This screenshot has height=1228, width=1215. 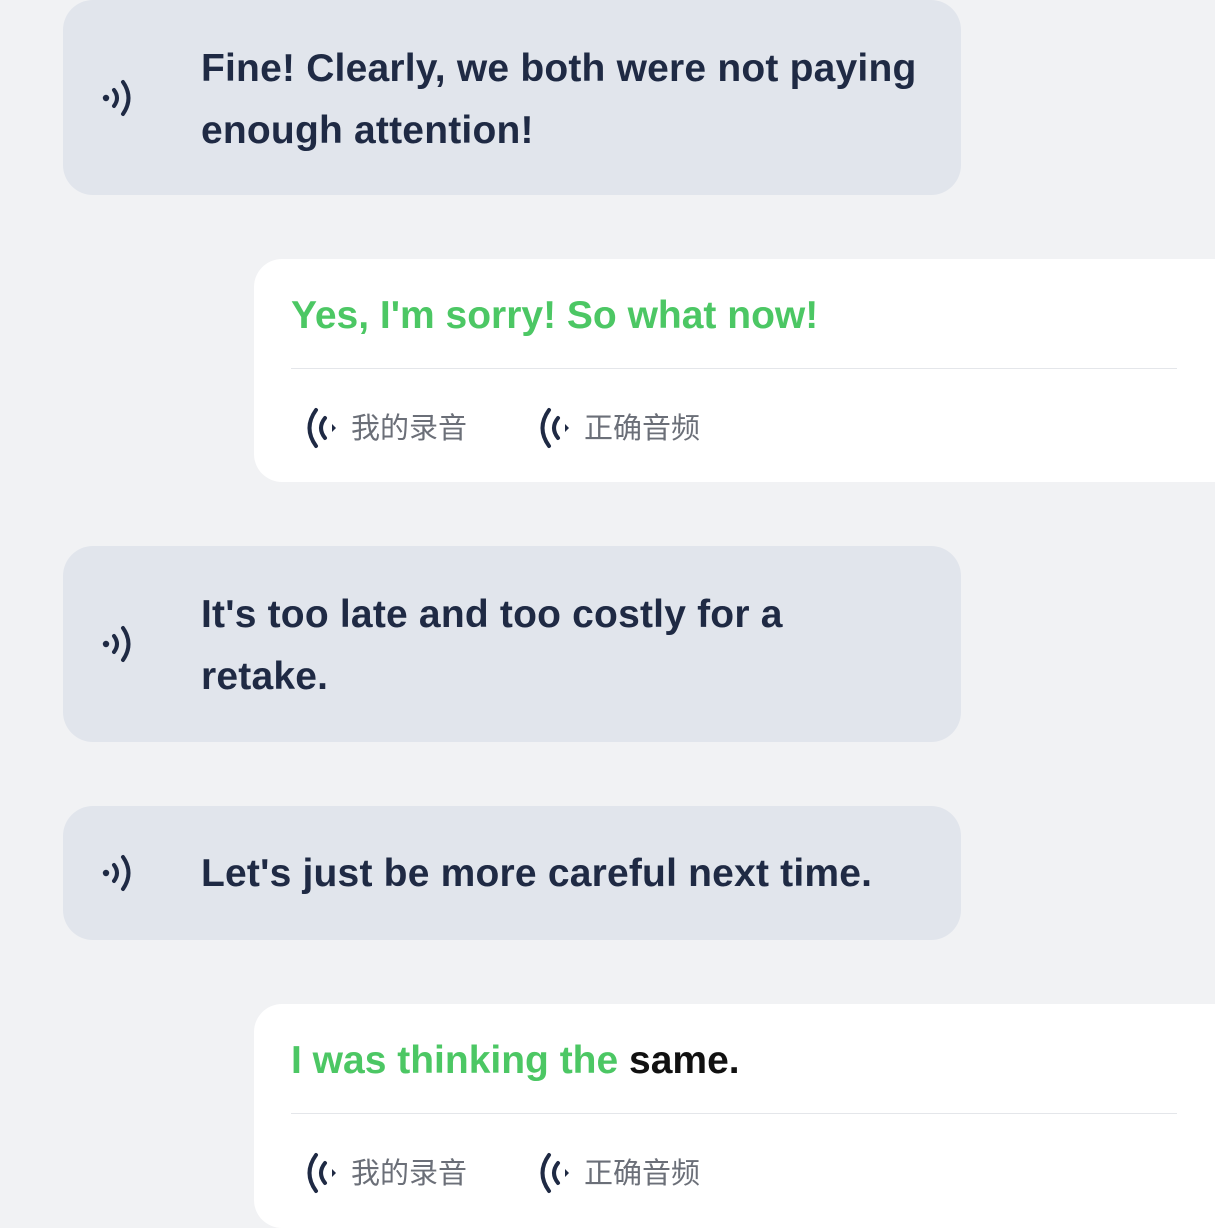 I want to click on reply-card: I was thinking the same. 我的录音 正确音频, so click(x=734, y=1116).